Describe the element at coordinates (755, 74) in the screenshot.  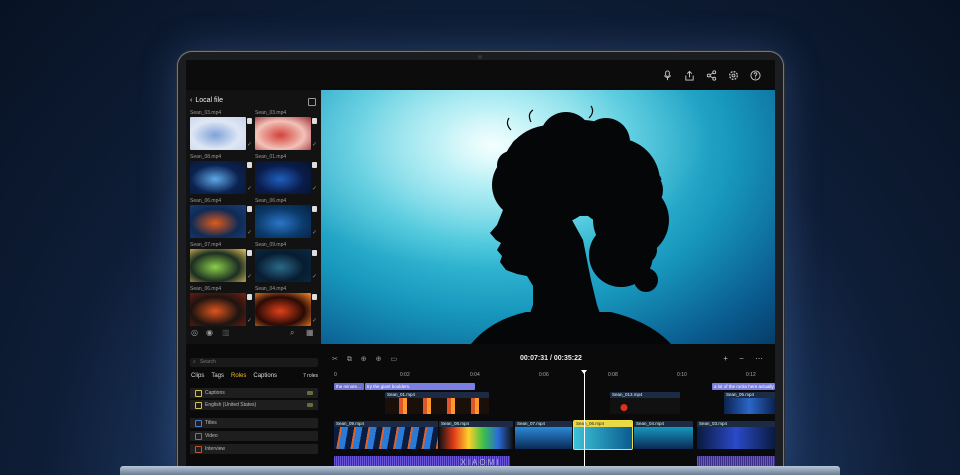
I see `help-icon` at that location.